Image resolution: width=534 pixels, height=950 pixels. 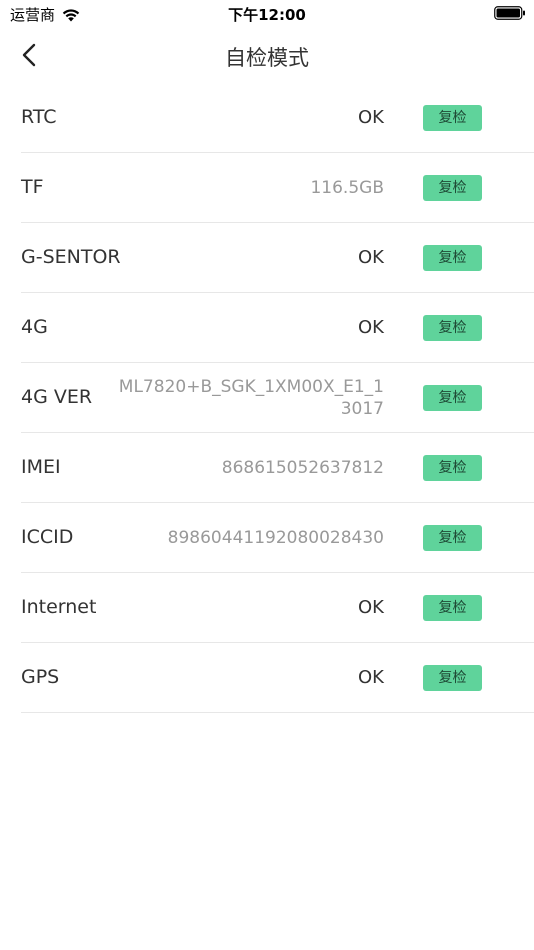 What do you see at coordinates (47, 537) in the screenshot?
I see `item-label: ICCID` at bounding box center [47, 537].